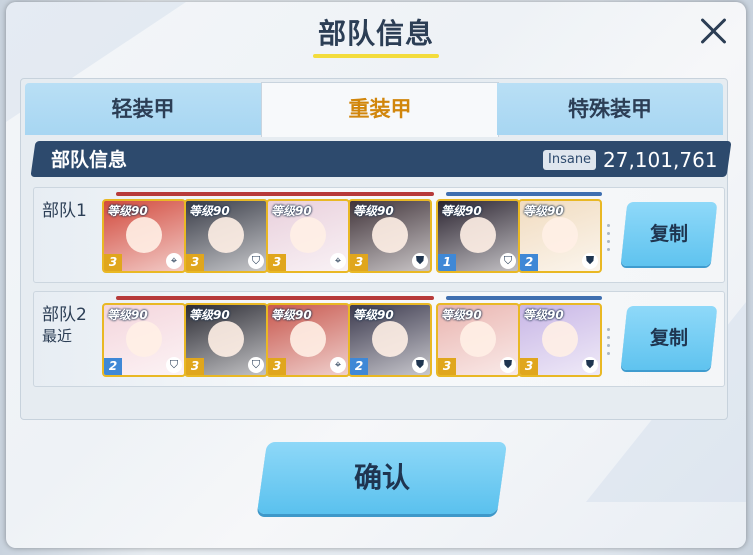 The image size is (753, 555). Describe the element at coordinates (64, 315) in the screenshot. I see `unit-label: 部队2` at that location.